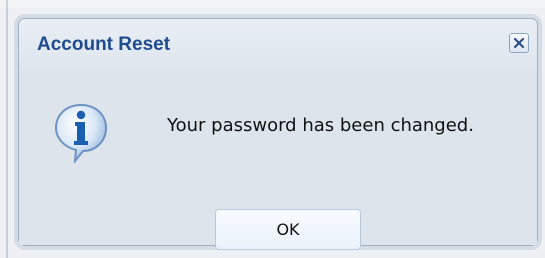 The width and height of the screenshot is (545, 258). What do you see at coordinates (272, 4) in the screenshot?
I see `page-top-strip` at bounding box center [272, 4].